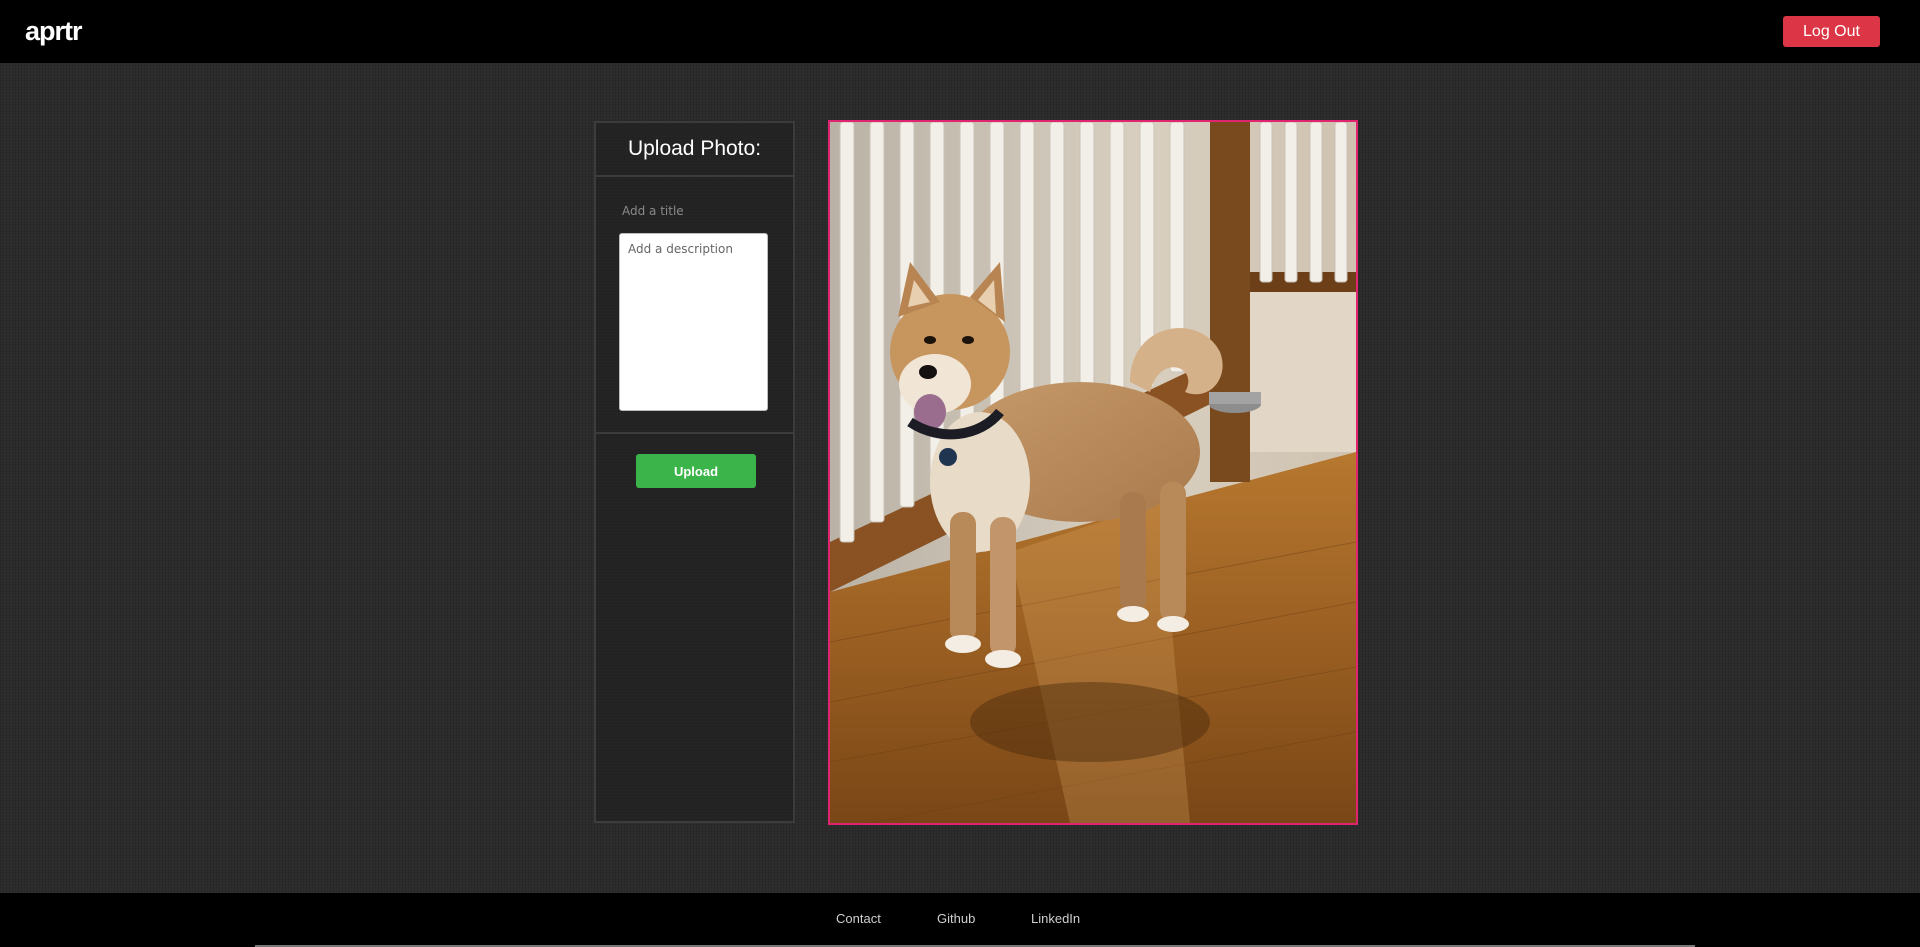  Describe the element at coordinates (695, 211) in the screenshot. I see `title-input` at that location.